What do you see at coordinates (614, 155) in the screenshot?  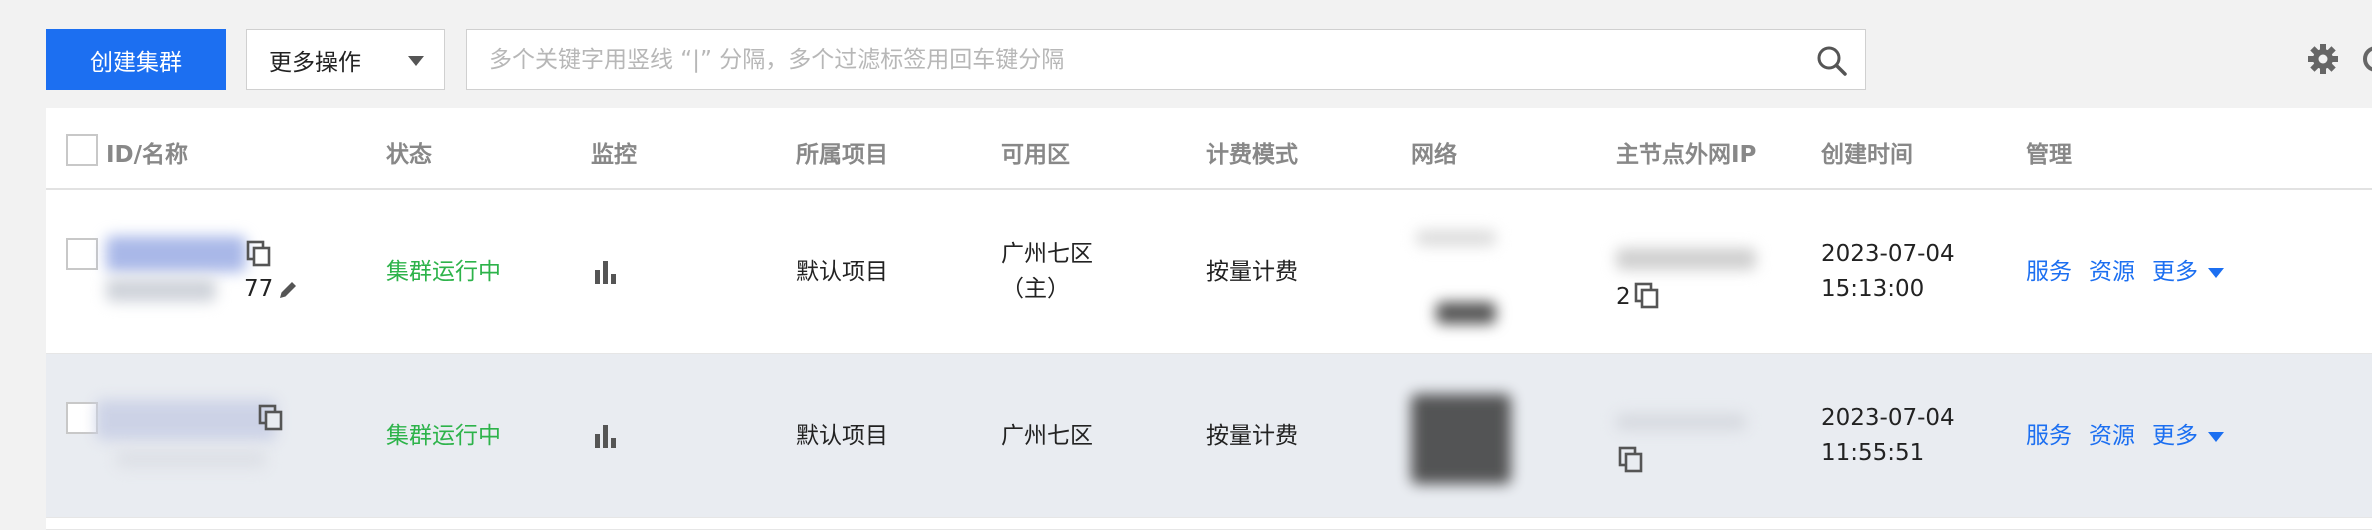 I see `column-monitor: 监控` at bounding box center [614, 155].